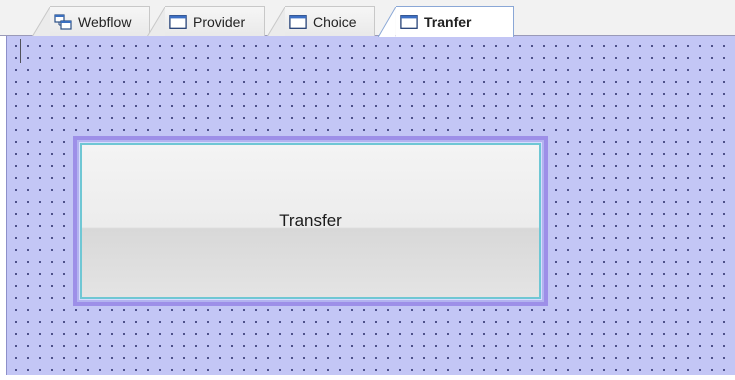 This screenshot has width=735, height=380. I want to click on tab-label: Webflow, so click(105, 21).